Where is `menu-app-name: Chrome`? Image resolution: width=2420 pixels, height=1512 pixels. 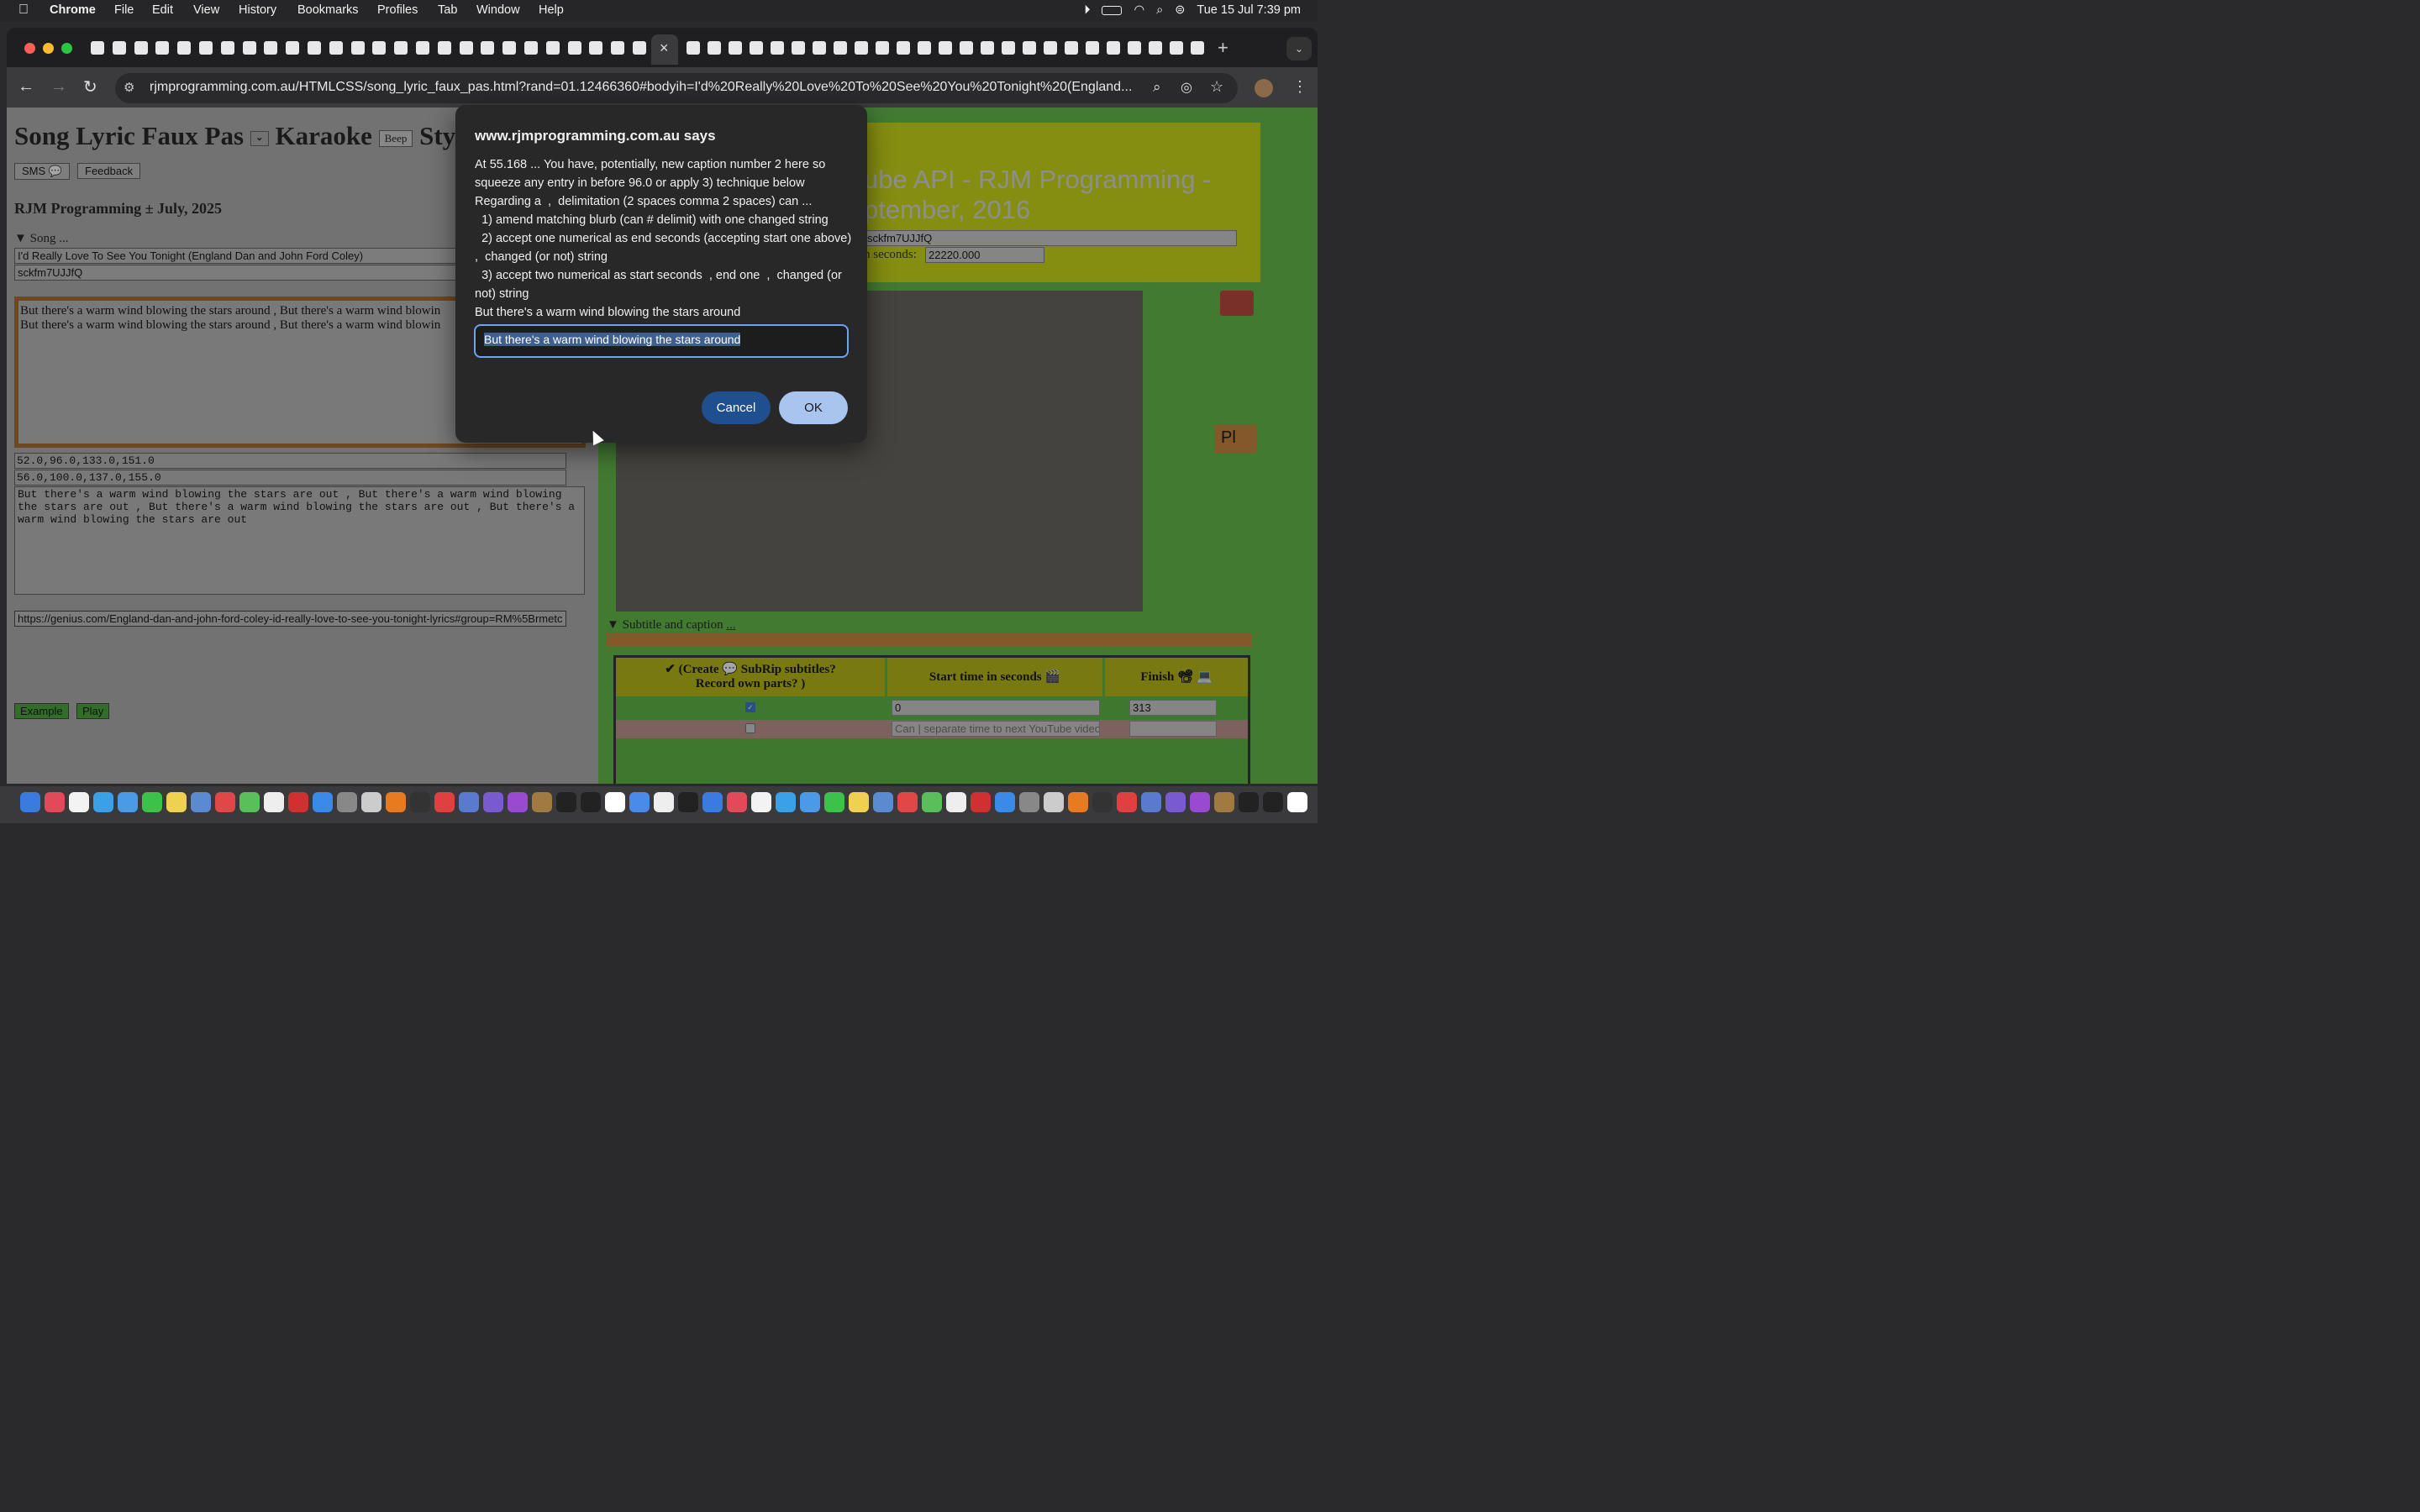 menu-app-name: Chrome is located at coordinates (73, 10).